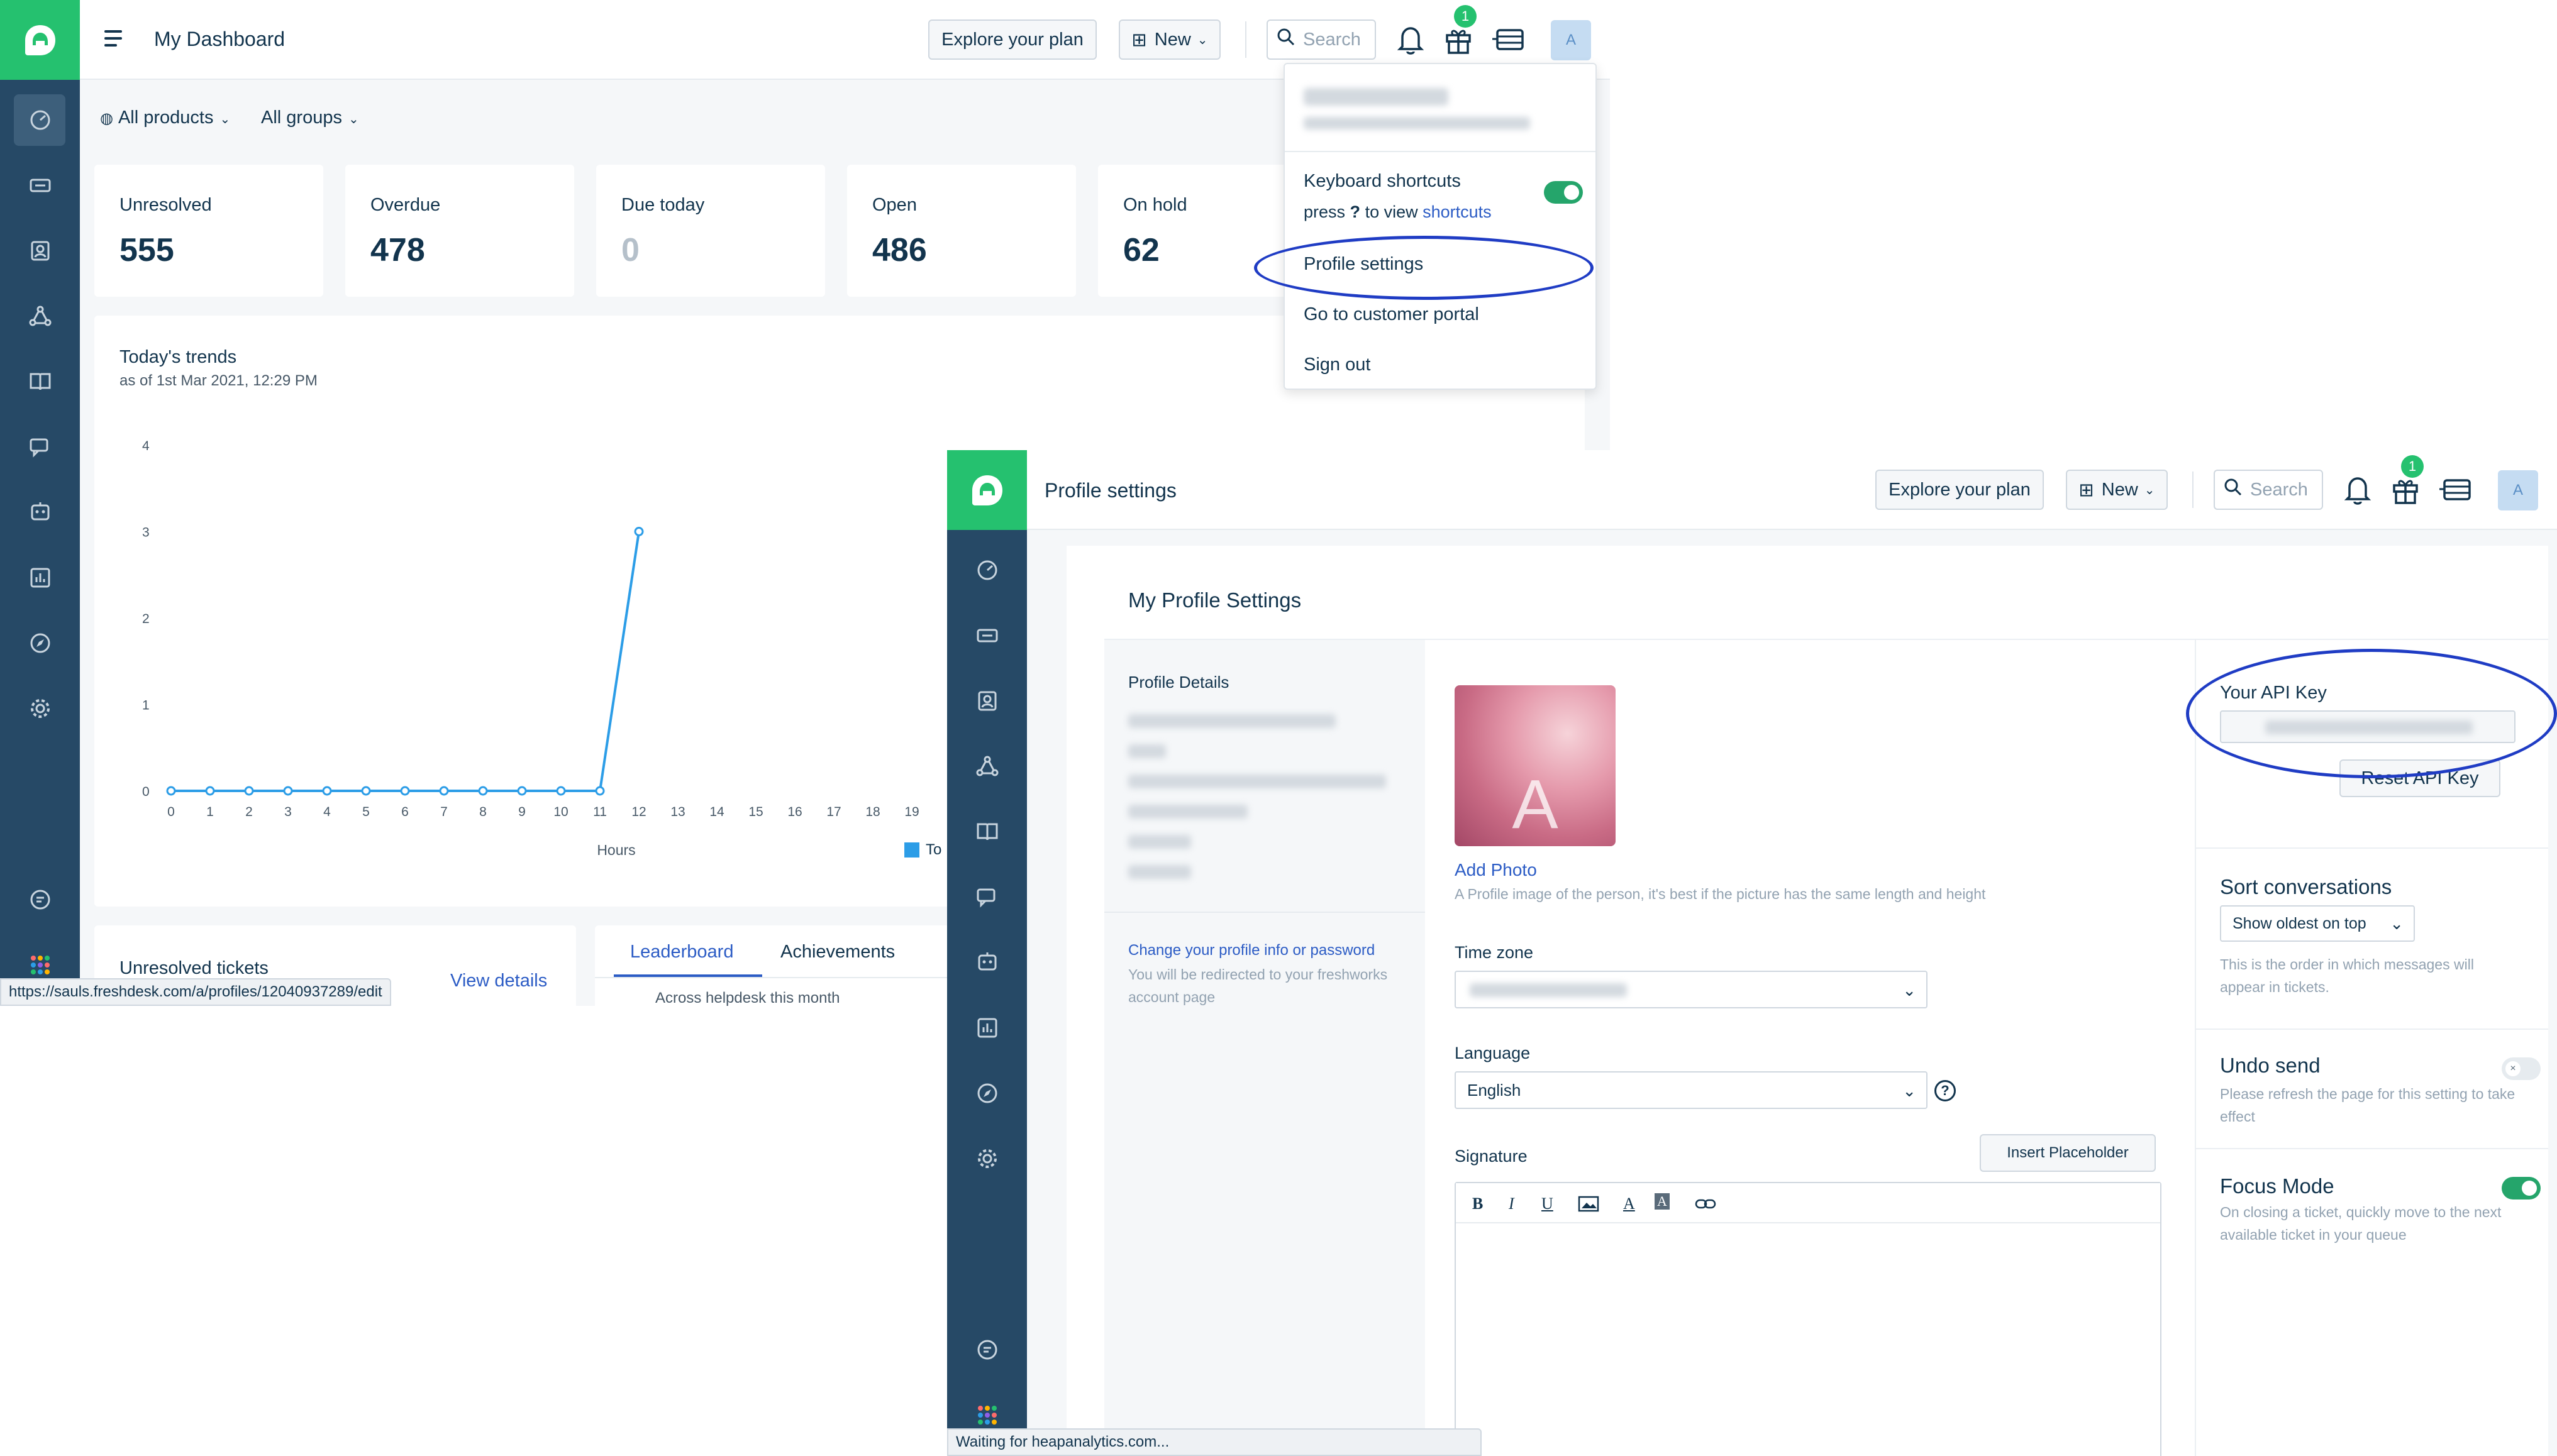  What do you see at coordinates (1535, 765) in the screenshot?
I see `profile-photo: A` at bounding box center [1535, 765].